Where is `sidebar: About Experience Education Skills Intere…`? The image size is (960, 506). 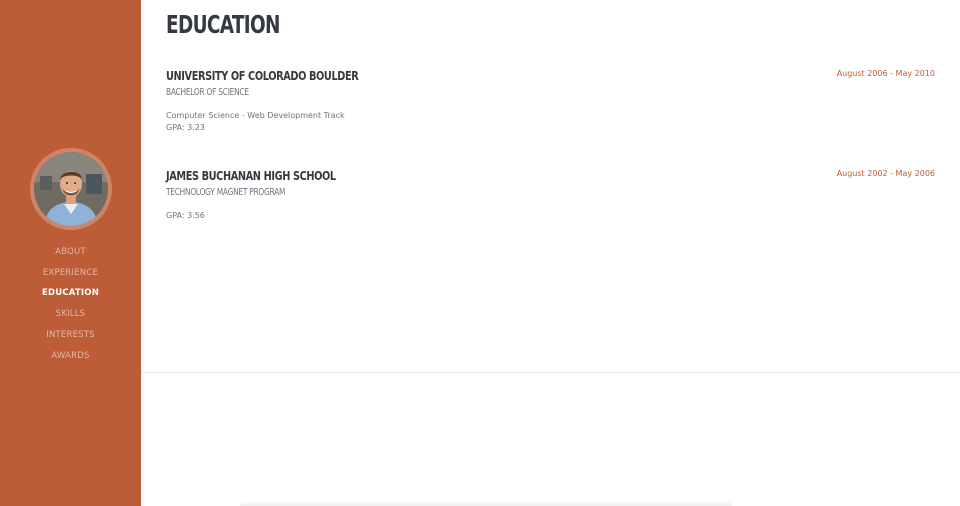 sidebar: About Experience Education Skills Intere… is located at coordinates (70, 253).